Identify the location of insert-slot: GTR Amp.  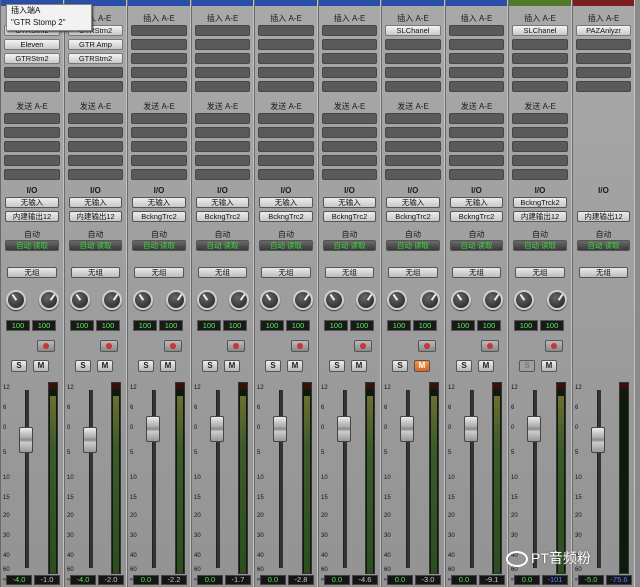
(95, 44).